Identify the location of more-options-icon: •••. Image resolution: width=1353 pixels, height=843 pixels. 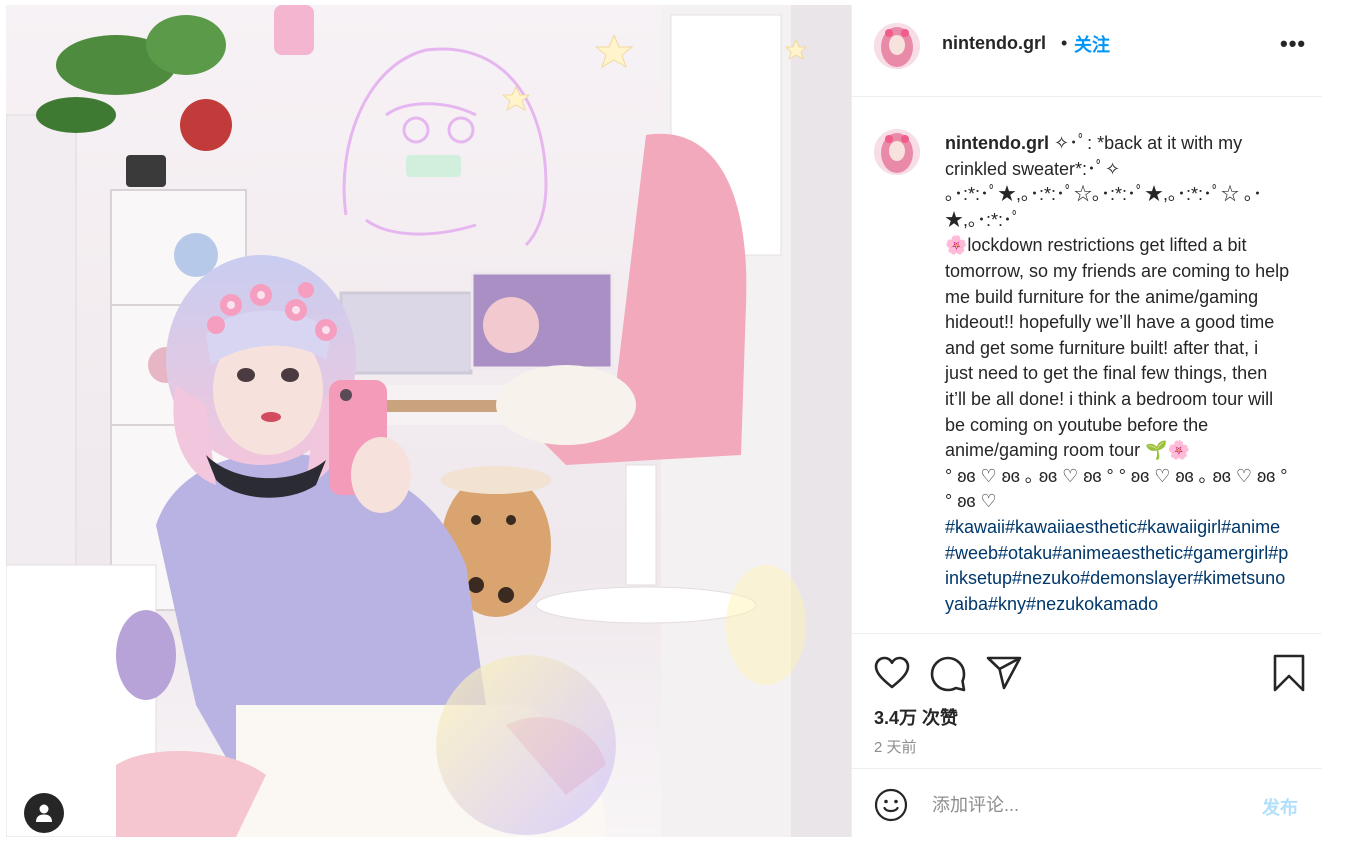
(1293, 44).